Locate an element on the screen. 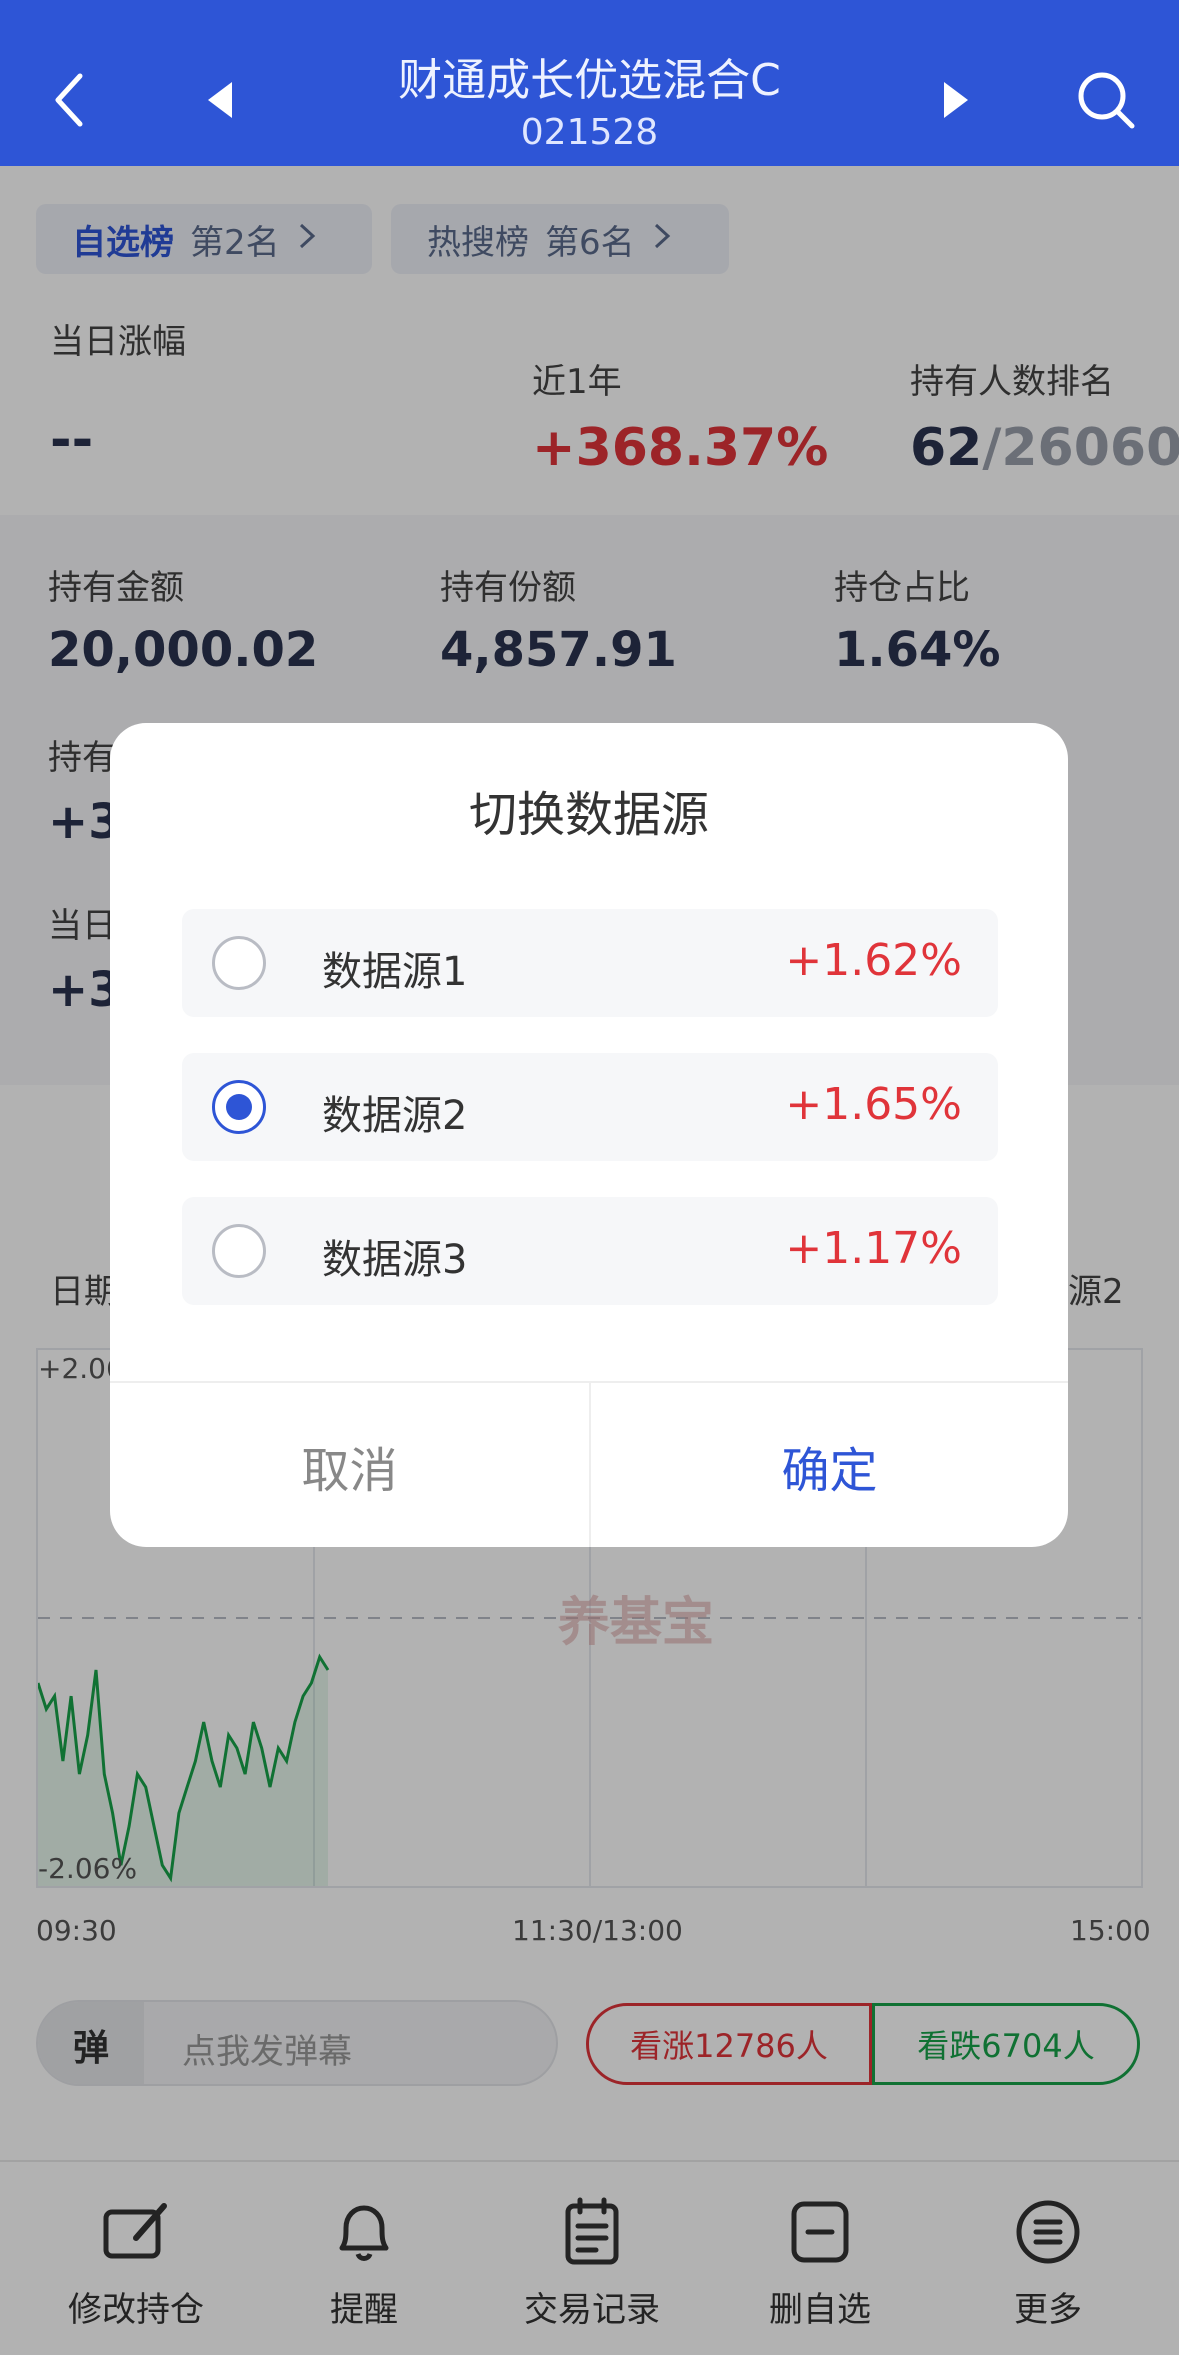 The height and width of the screenshot is (2355, 1179). option-value: +1.17% is located at coordinates (873, 1248).